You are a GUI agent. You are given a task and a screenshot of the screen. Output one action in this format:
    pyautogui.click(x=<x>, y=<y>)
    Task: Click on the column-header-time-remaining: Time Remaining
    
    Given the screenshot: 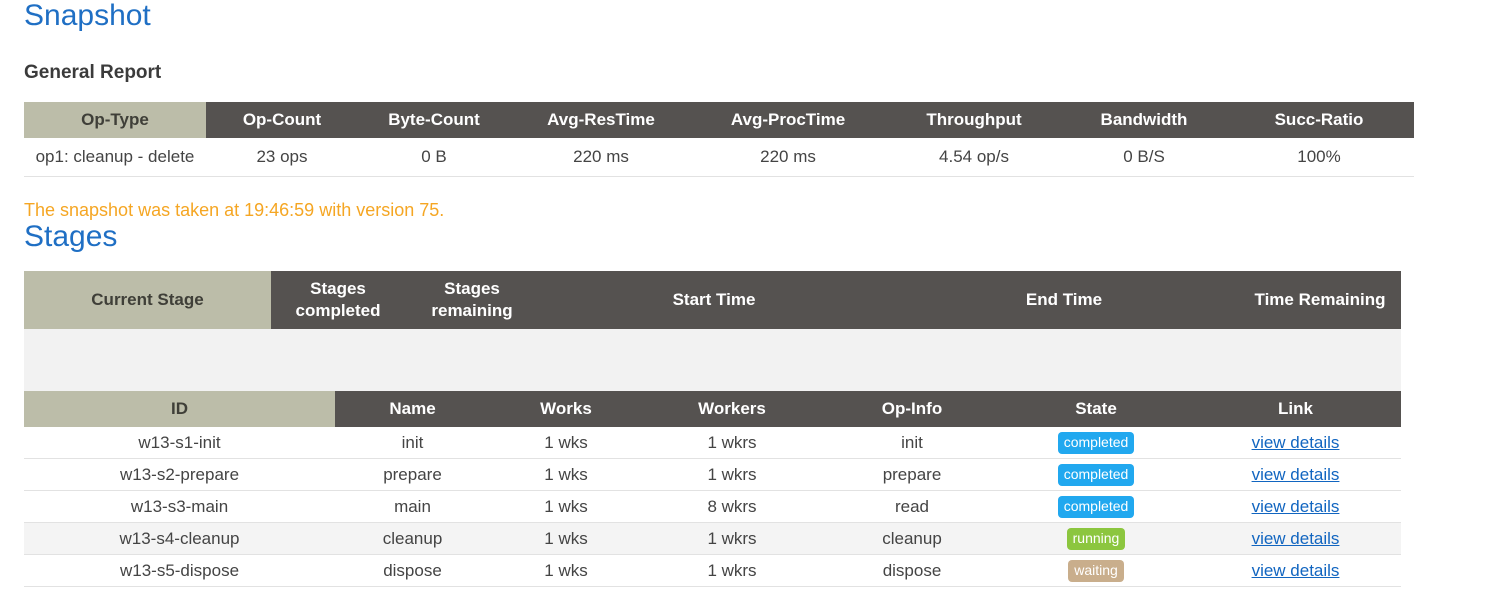 What is the action you would take?
    pyautogui.click(x=1320, y=300)
    